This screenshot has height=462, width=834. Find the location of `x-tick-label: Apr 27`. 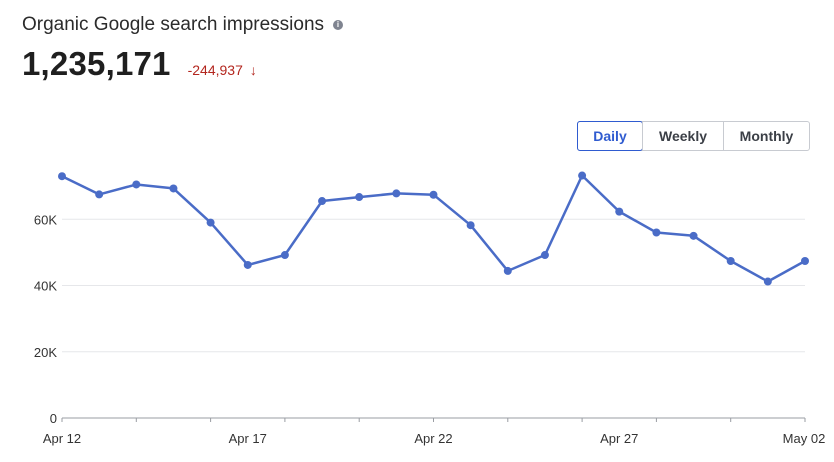

x-tick-label: Apr 27 is located at coordinates (619, 438).